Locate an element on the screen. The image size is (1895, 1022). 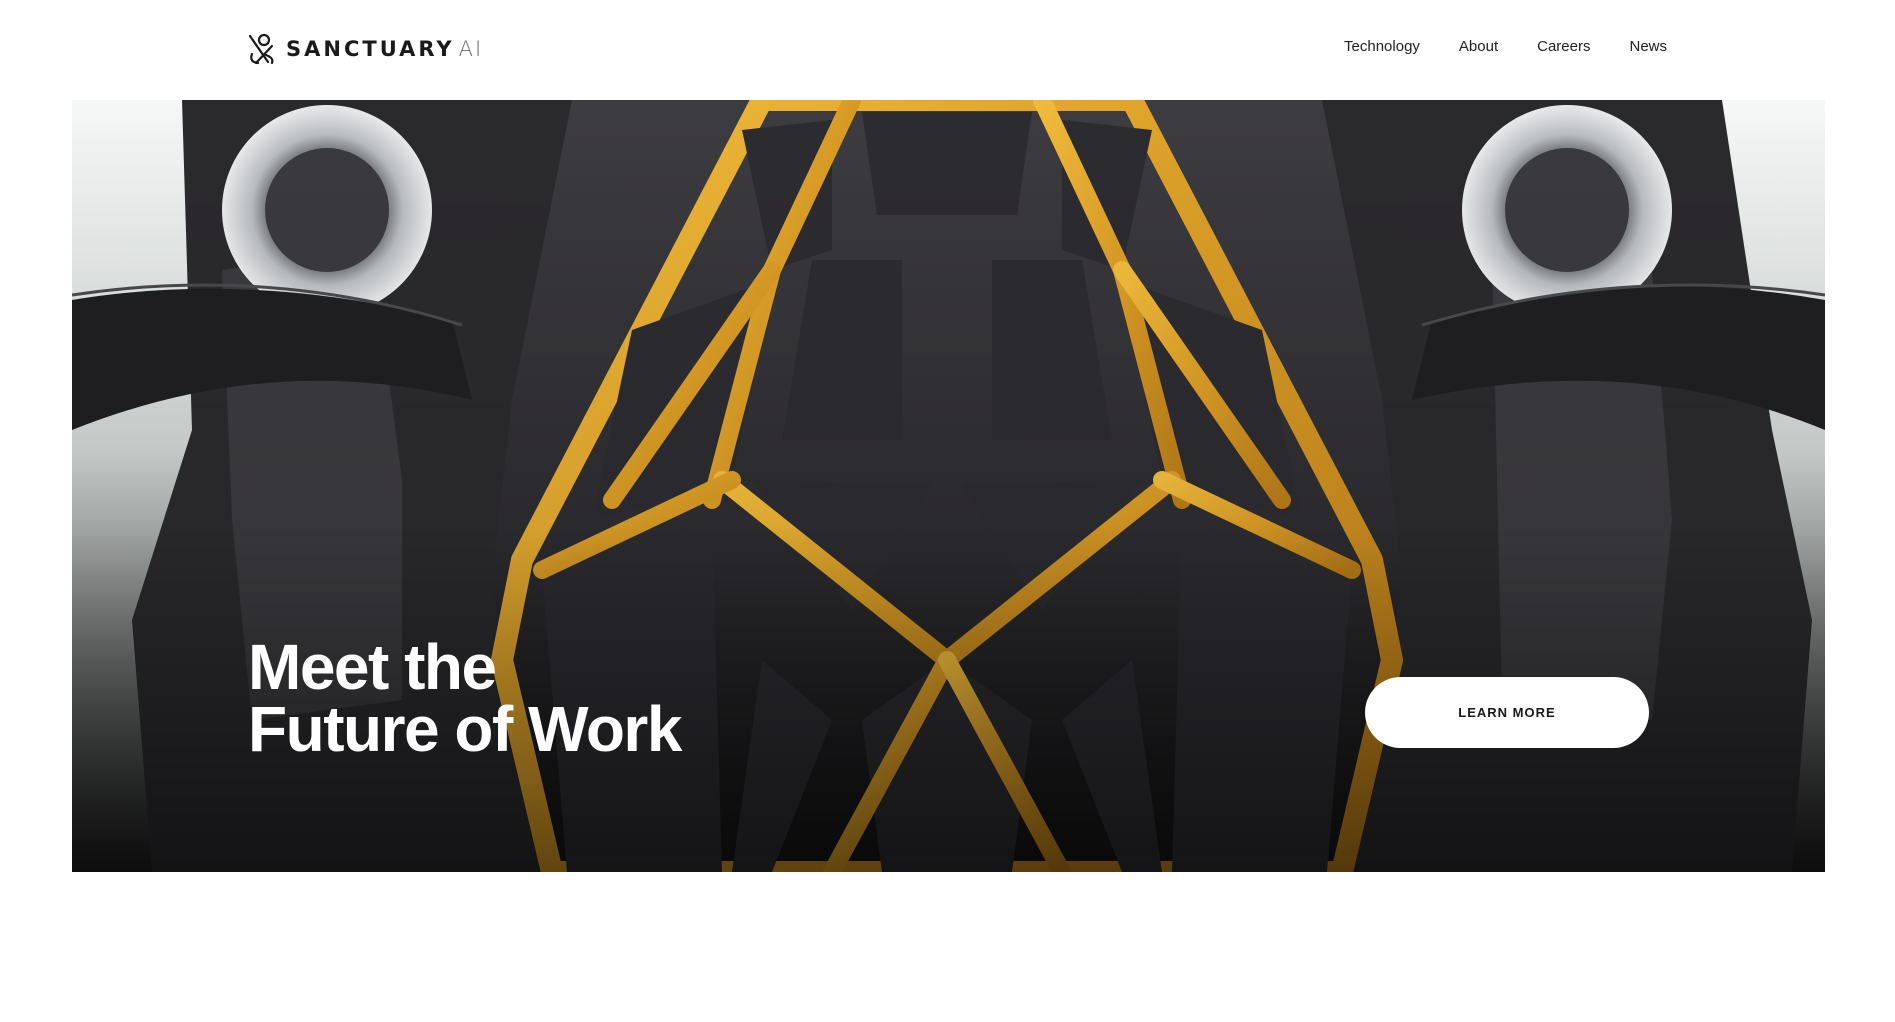
hero-heading-line-1: Meet the is located at coordinates (372, 667).